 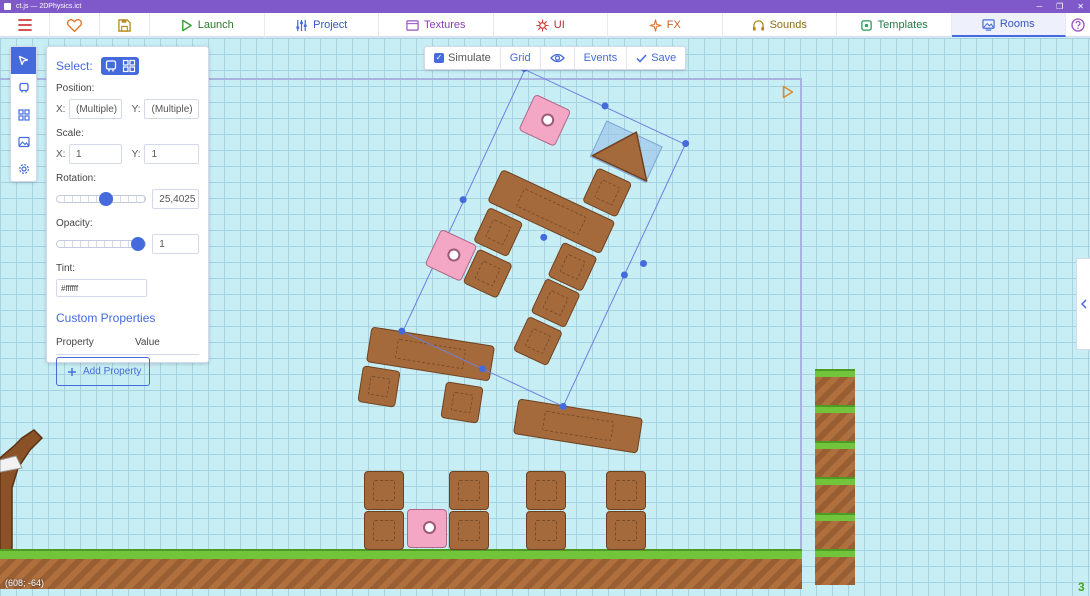 I want to click on close-icon: ✕, so click(x=1080, y=6).